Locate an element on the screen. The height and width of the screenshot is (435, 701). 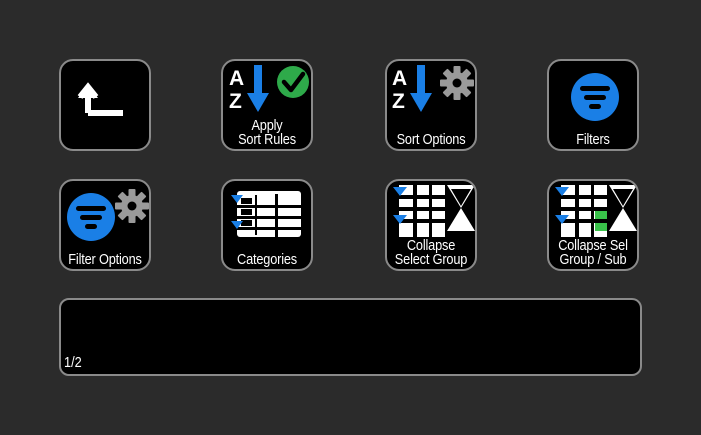
collapse-sel-group-sub-label-1: Collapse Sel is located at coordinates (593, 246).